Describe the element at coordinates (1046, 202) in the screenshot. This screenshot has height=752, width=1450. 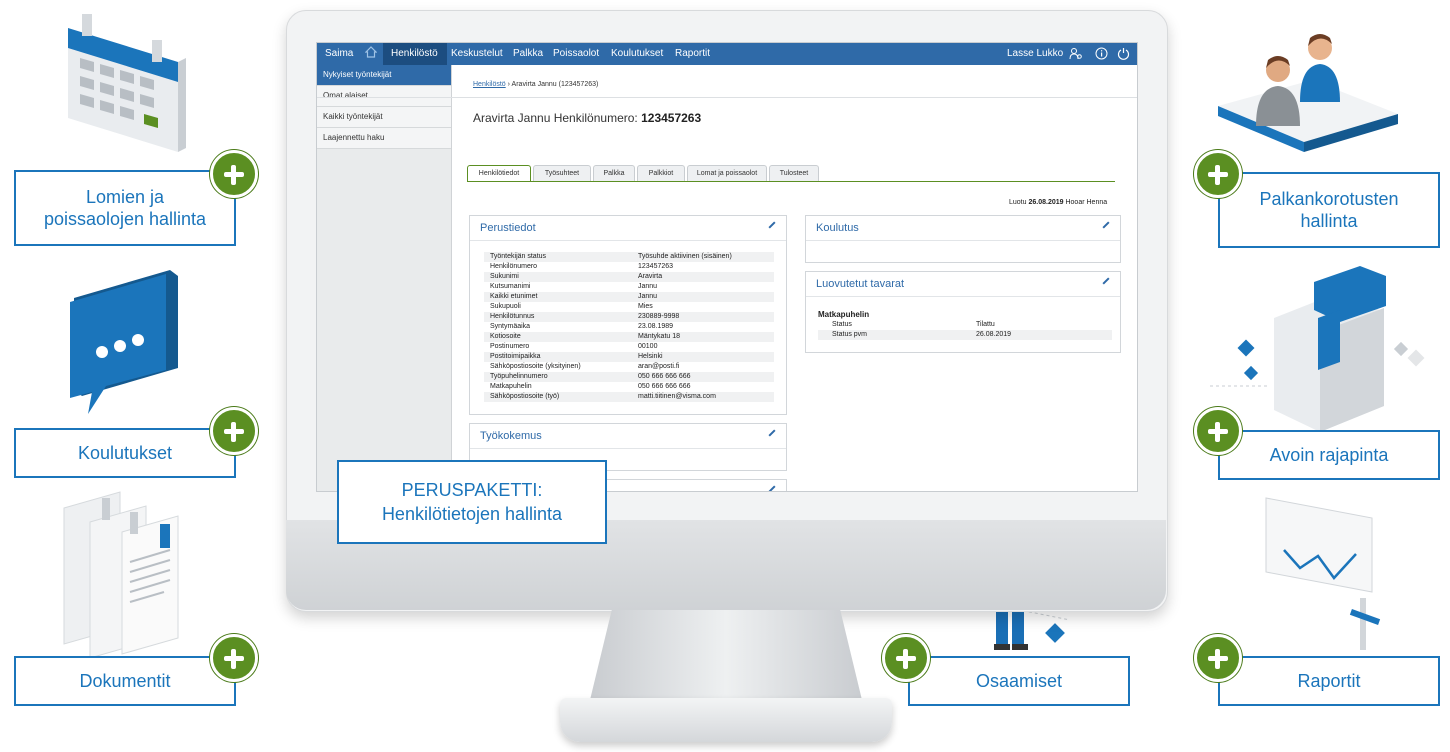
I see `created-date: 26.08.2019` at that location.